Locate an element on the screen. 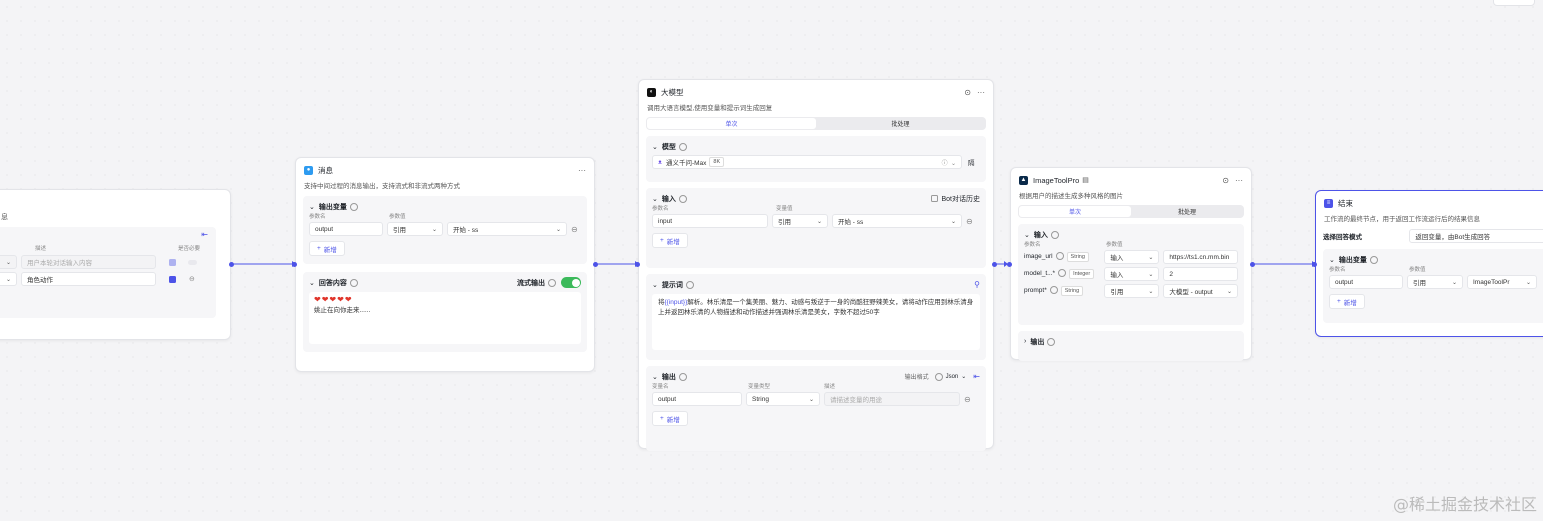 The image size is (1543, 521). llm-input-port is located at coordinates (637, 264).